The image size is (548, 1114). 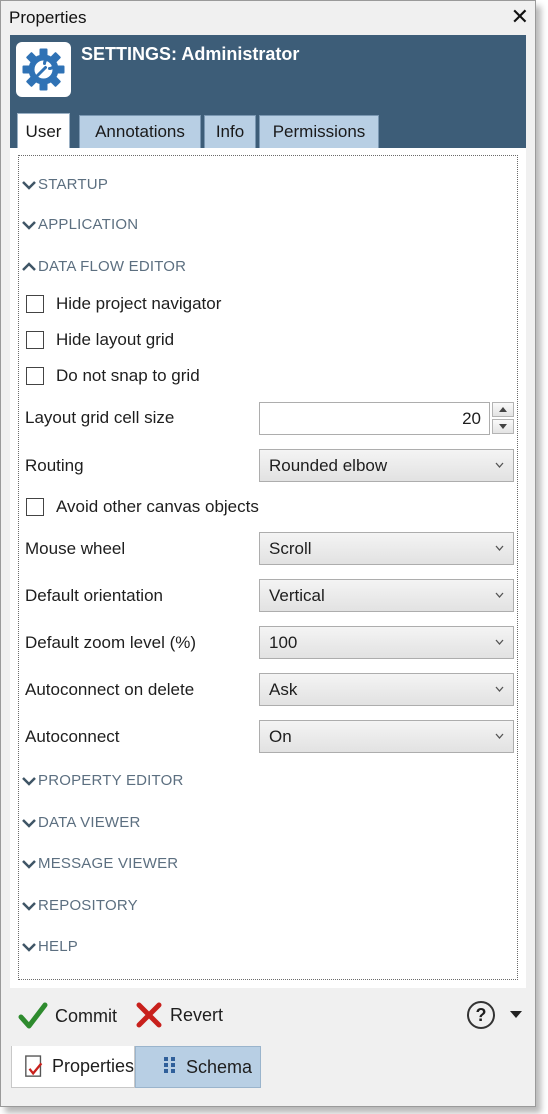 What do you see at coordinates (88, 224) in the screenshot?
I see `section-label: APPLICATION` at bounding box center [88, 224].